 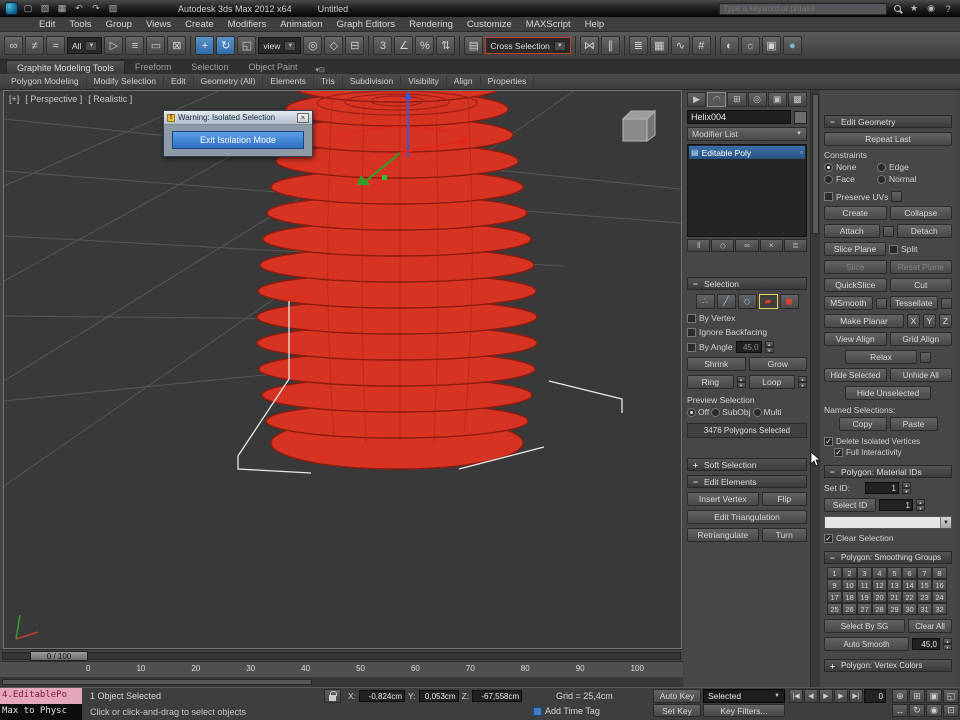 I want to click on ribbon-panel-0: Polygon Modeling, so click(x=45, y=81).